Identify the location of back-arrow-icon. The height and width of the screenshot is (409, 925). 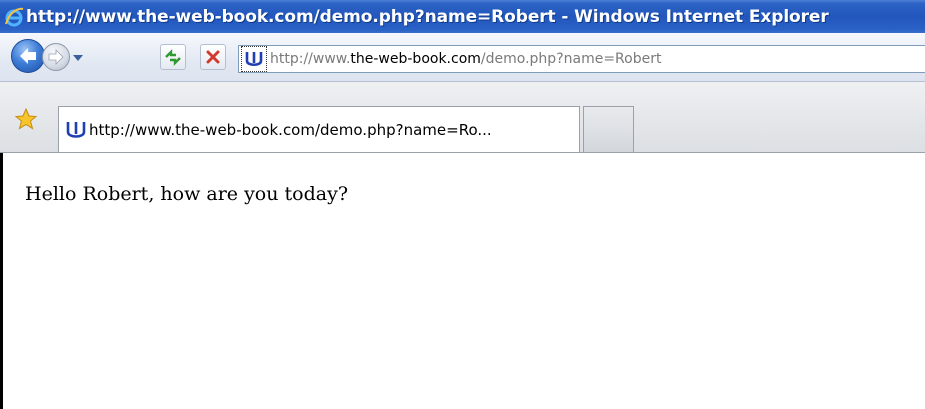
(28, 56).